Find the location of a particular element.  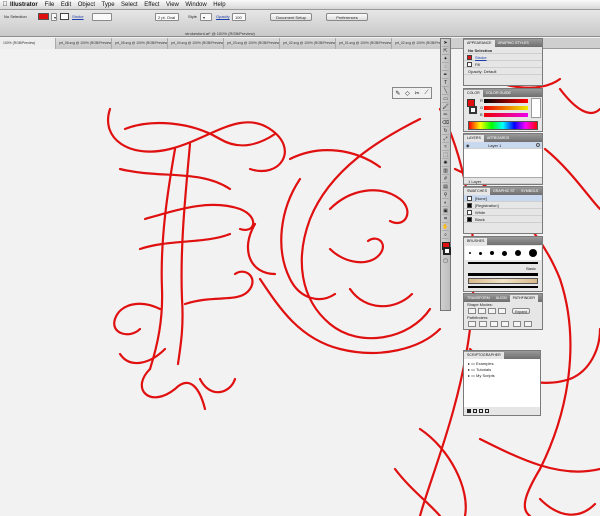

outline-button is located at coordinates (516, 324).